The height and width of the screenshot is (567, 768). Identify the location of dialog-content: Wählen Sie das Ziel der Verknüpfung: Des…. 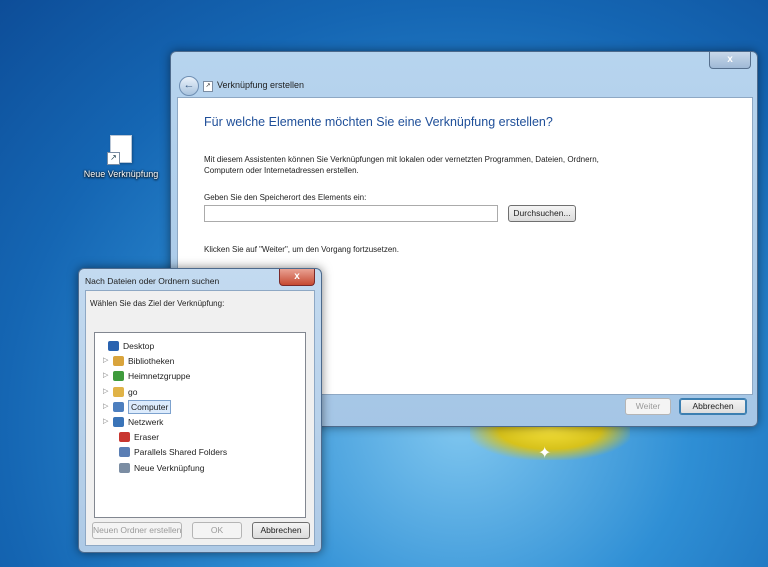
(200, 418).